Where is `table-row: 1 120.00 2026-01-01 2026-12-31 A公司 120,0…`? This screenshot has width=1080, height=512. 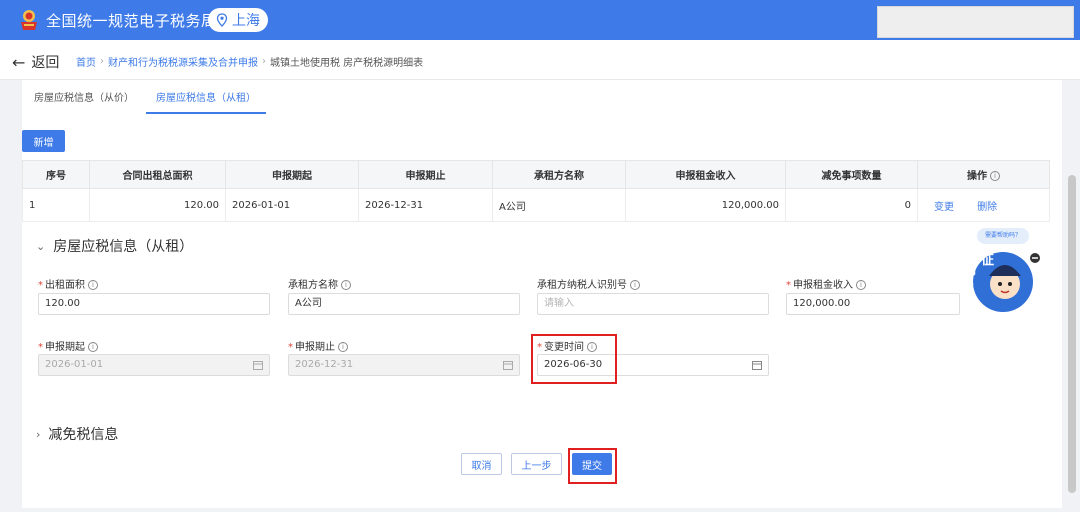 table-row: 1 120.00 2026-01-01 2026-12-31 A公司 120,0… is located at coordinates (536, 205).